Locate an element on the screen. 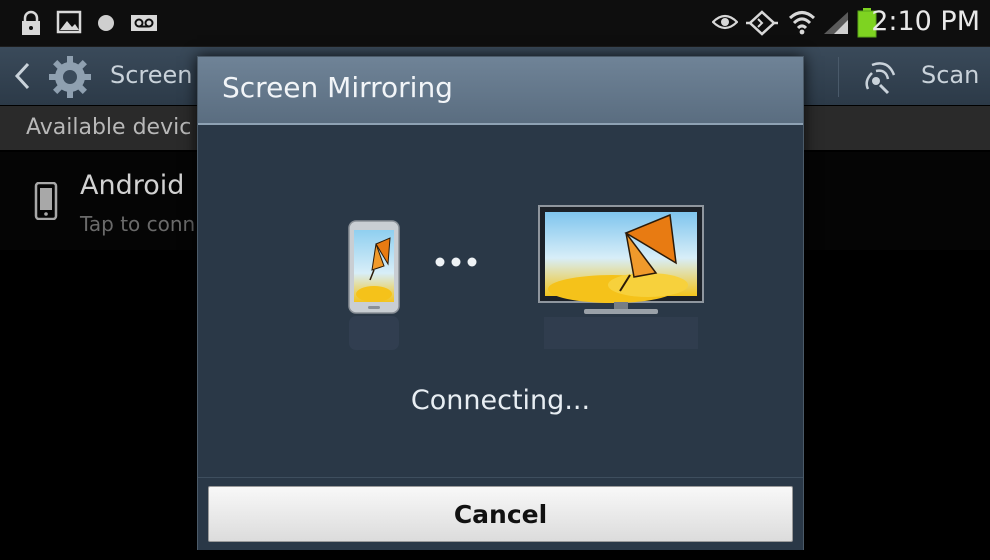 The width and height of the screenshot is (990, 560). action-bar-divider is located at coordinates (838, 77).